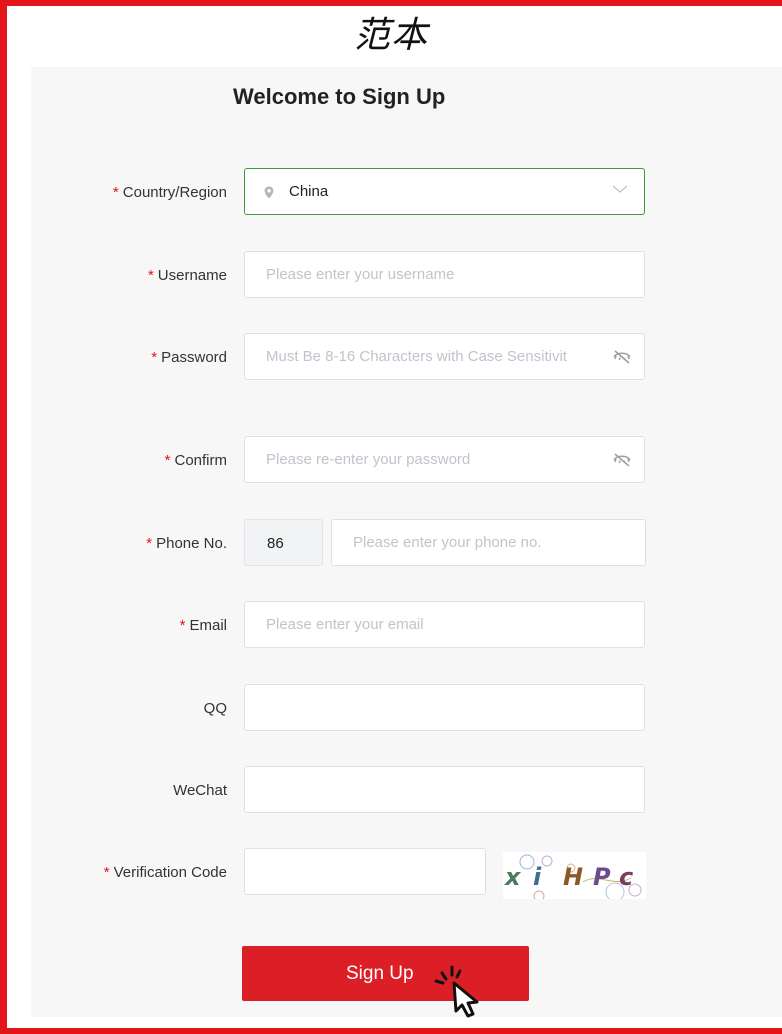 This screenshot has width=782, height=1034. I want to click on confirm-label: * Confirm, so click(195, 460).